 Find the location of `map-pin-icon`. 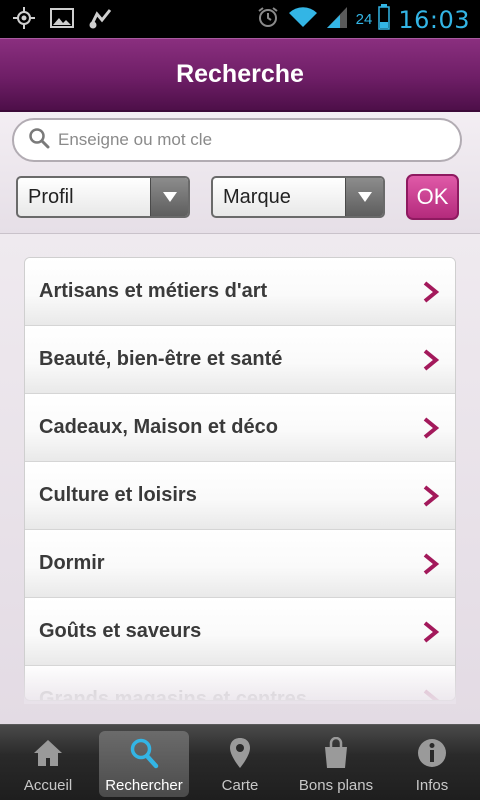

map-pin-icon is located at coordinates (240, 753).